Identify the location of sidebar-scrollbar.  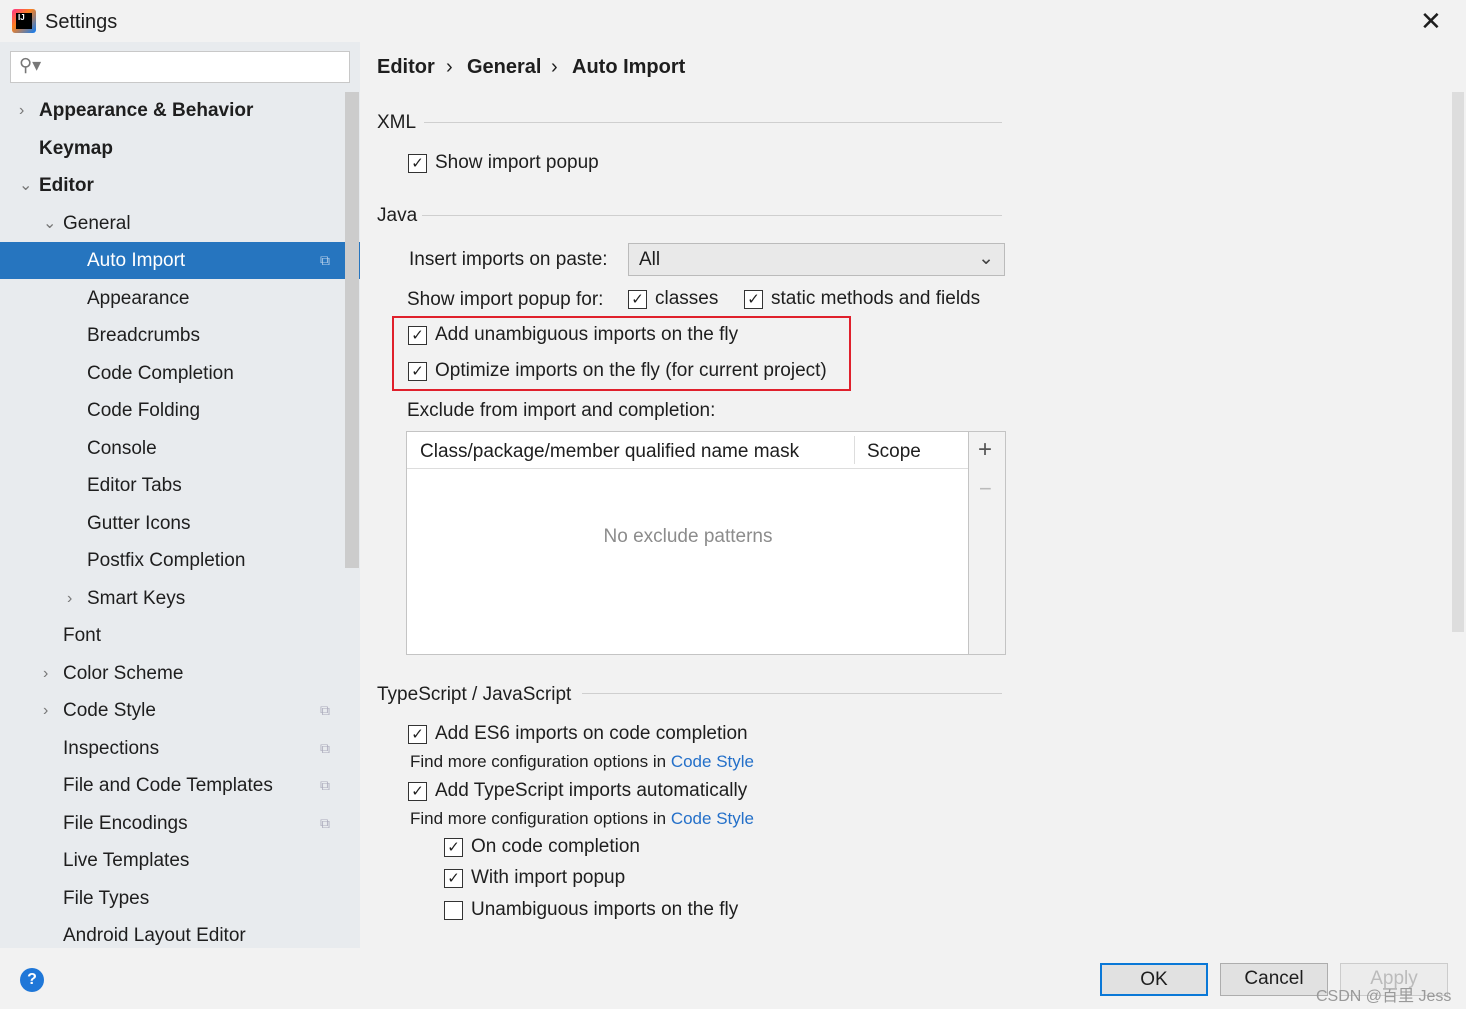
(352, 330).